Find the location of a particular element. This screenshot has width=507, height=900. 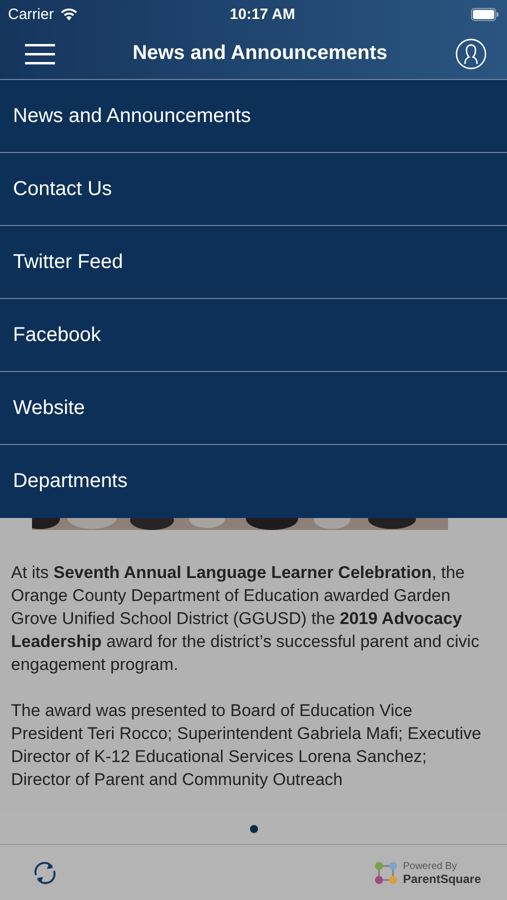

brand-name: ParentSquare is located at coordinates (441, 879).